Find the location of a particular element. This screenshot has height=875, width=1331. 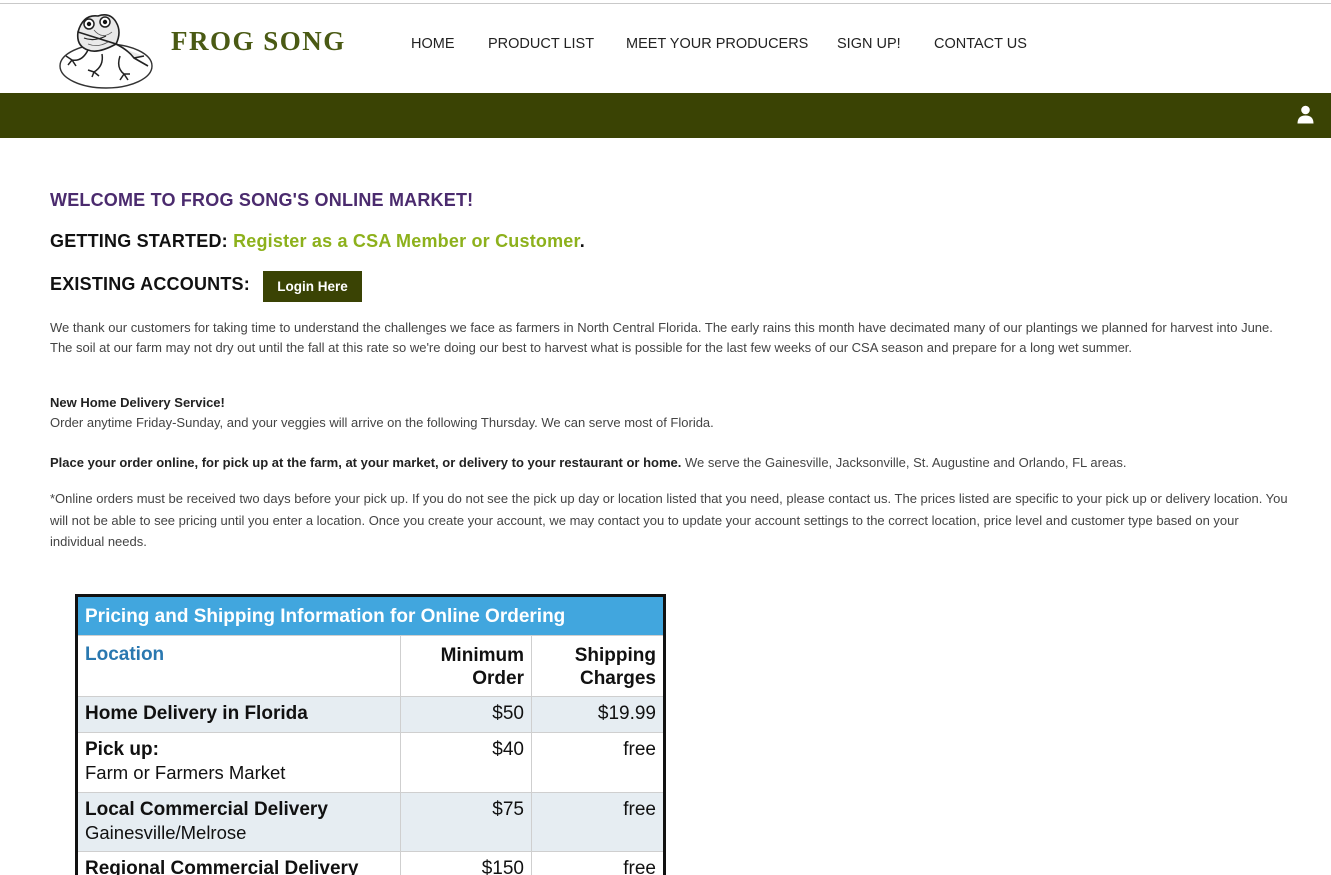

row-minimum: $150 is located at coordinates (466, 863).